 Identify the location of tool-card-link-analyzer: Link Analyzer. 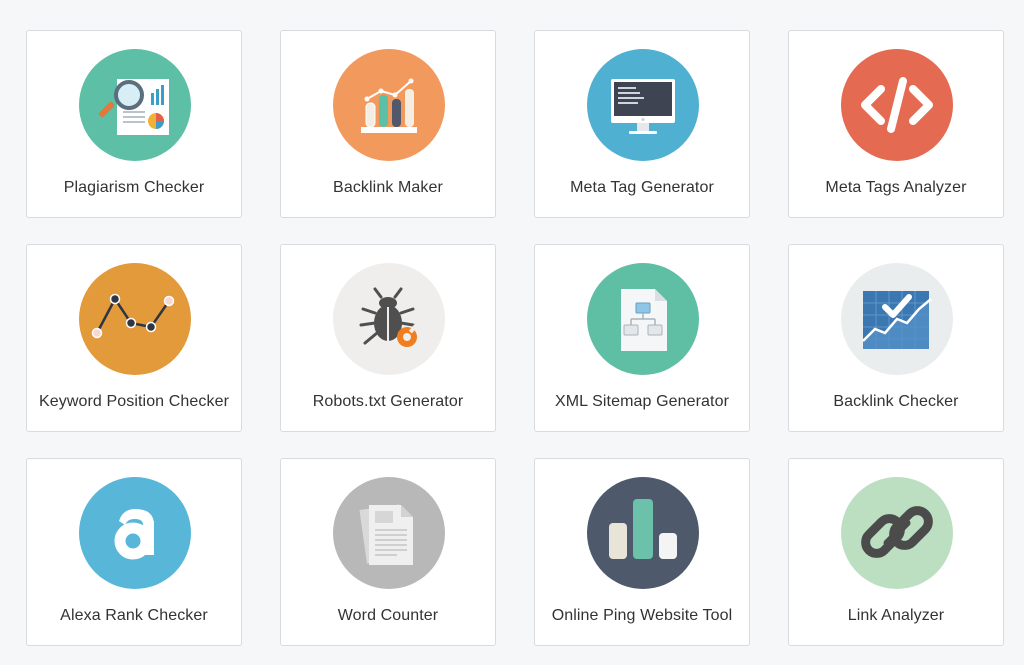
(896, 552).